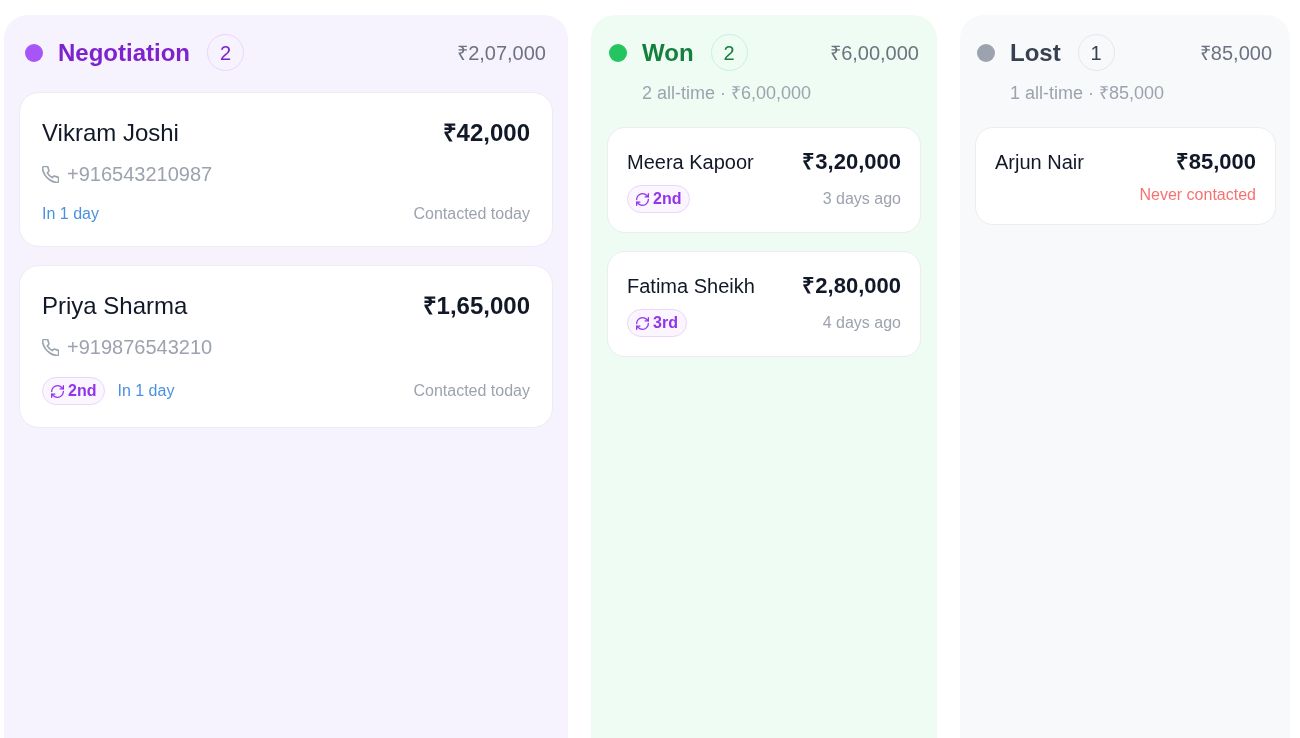 The width and height of the screenshot is (1300, 738). Describe the element at coordinates (1087, 93) in the screenshot. I see `all-time-summary: 1 all-time · ₹85,000` at that location.